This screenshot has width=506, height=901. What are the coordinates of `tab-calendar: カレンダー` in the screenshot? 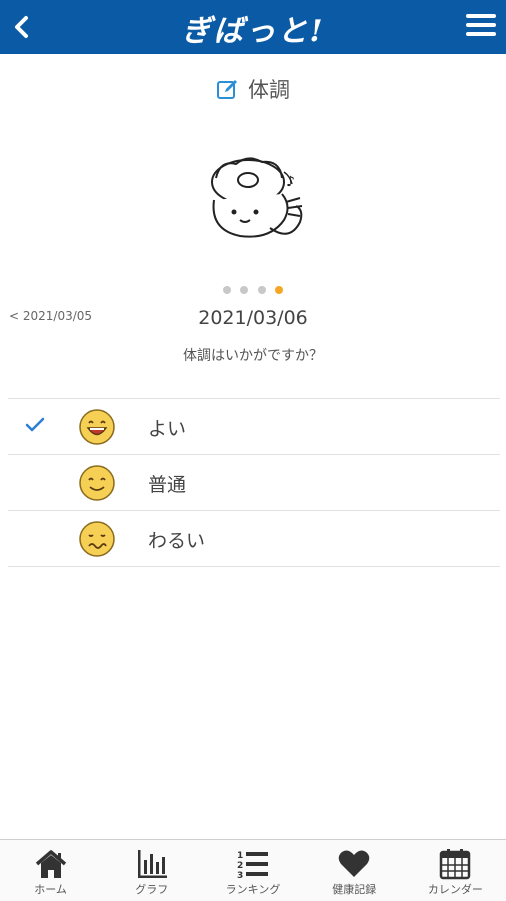 It's located at (455, 870).